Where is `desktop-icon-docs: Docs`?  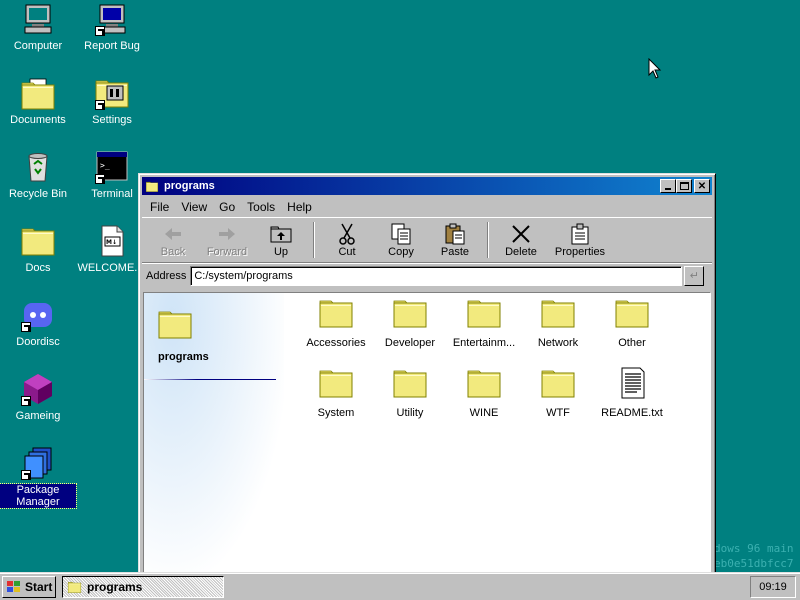 desktop-icon-docs: Docs is located at coordinates (38, 249).